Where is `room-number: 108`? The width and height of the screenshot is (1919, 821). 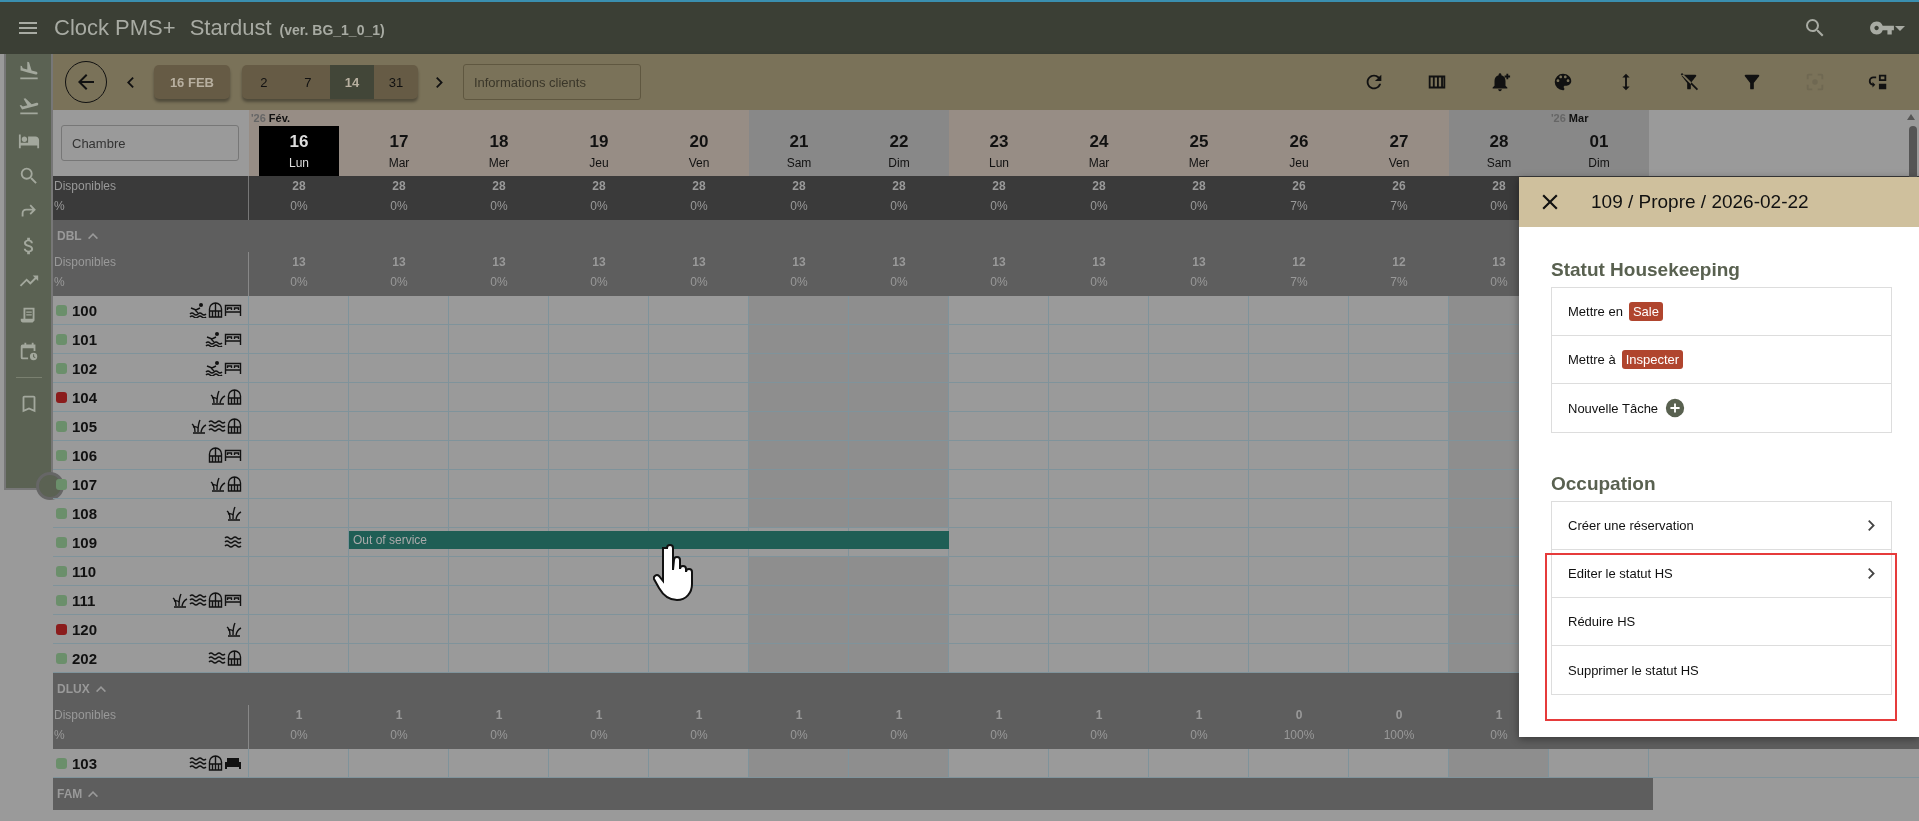
room-number: 108 is located at coordinates (85, 513).